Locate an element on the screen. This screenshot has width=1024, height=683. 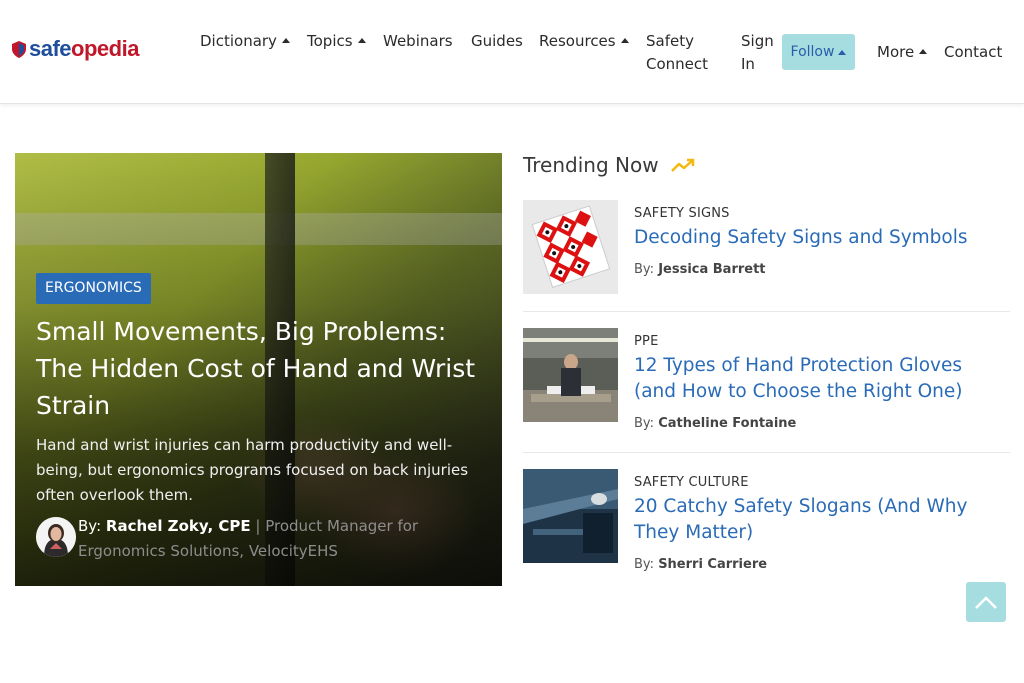
nav-resources: Resources is located at coordinates (584, 41).